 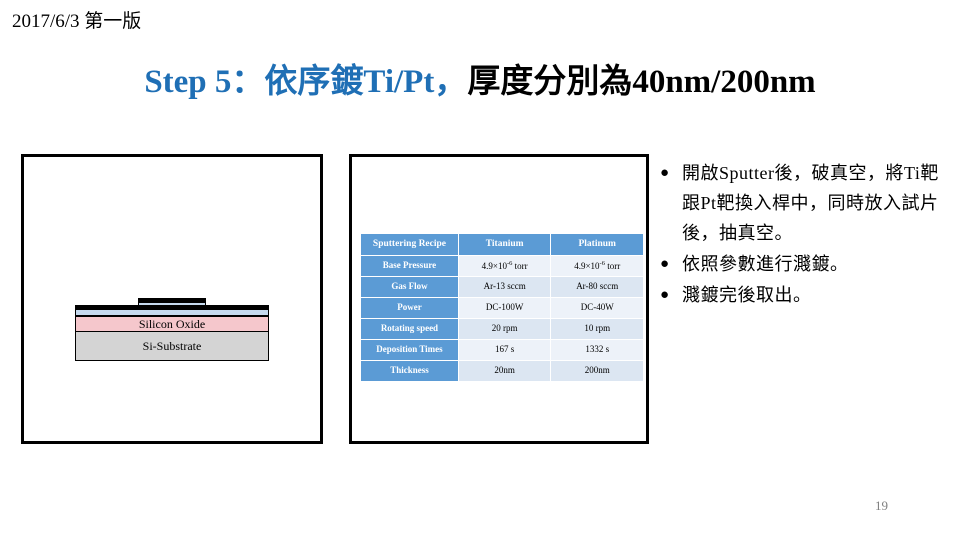 I want to click on cell-titanium-thickness: 20nm, so click(x=504, y=371).